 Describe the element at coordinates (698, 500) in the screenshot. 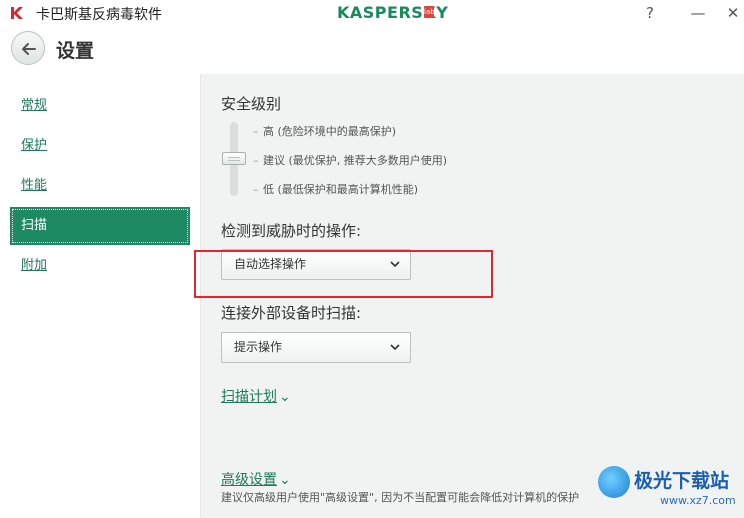

I see `watermark-url: www.xz7.com` at that location.